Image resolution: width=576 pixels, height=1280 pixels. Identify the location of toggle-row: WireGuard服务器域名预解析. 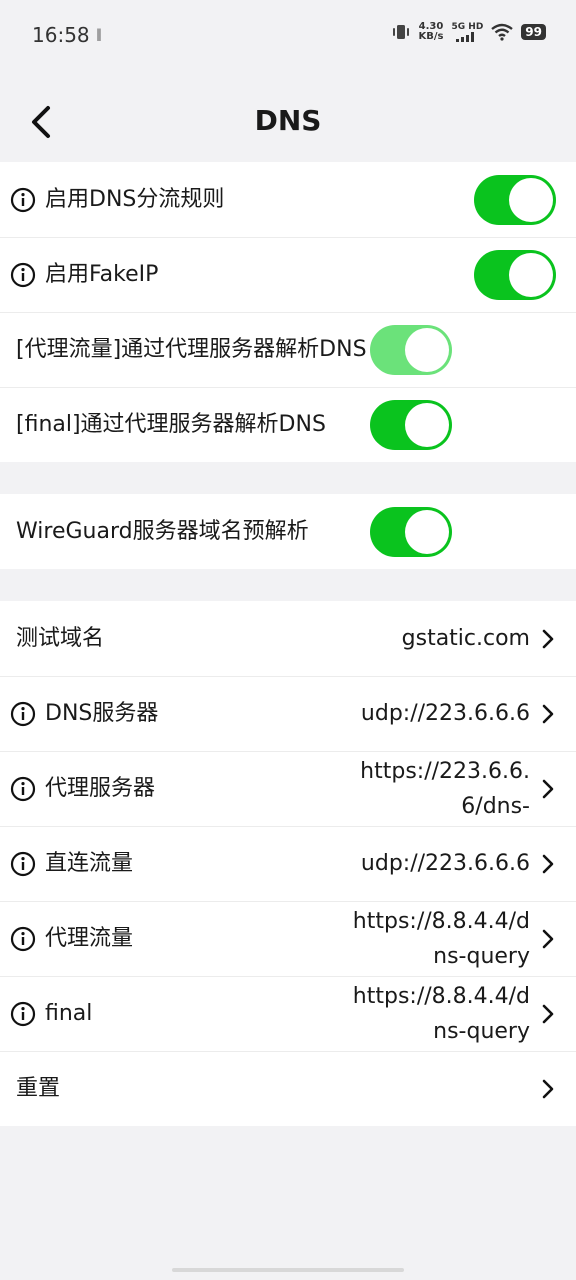
(288, 531).